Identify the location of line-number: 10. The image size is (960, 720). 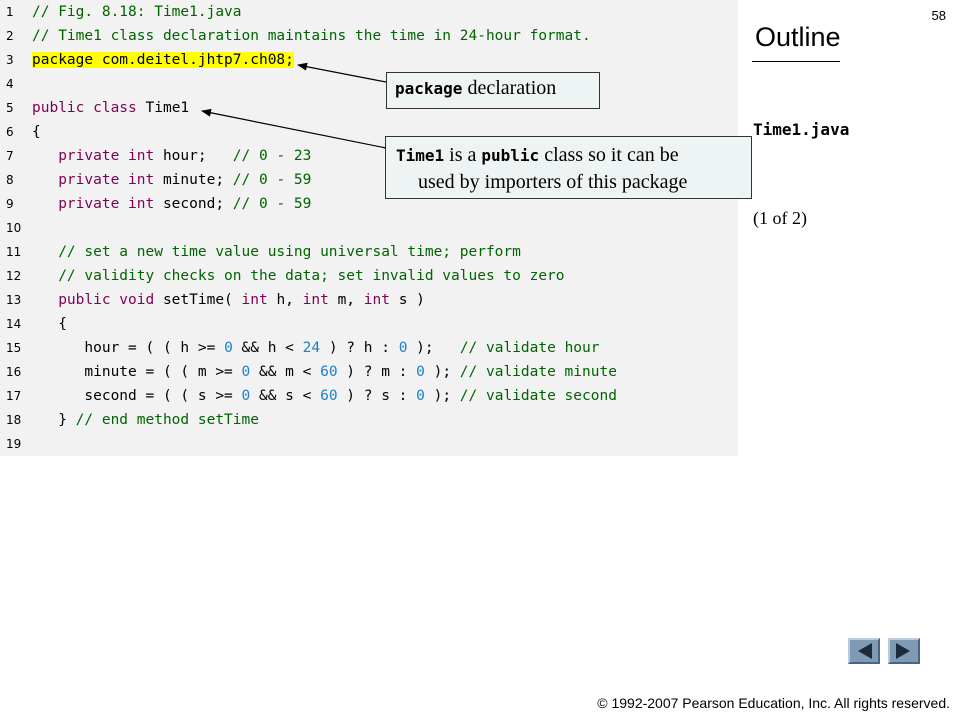
(14, 228).